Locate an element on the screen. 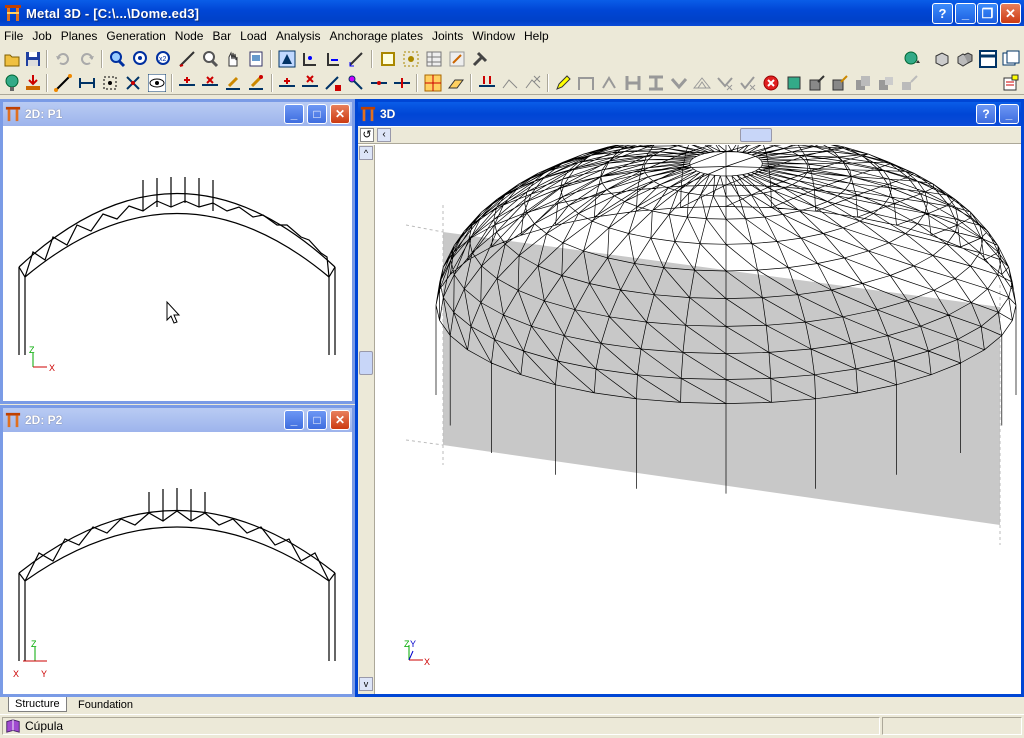 This screenshot has width=1024, height=738. menu-node: Node is located at coordinates (190, 36).